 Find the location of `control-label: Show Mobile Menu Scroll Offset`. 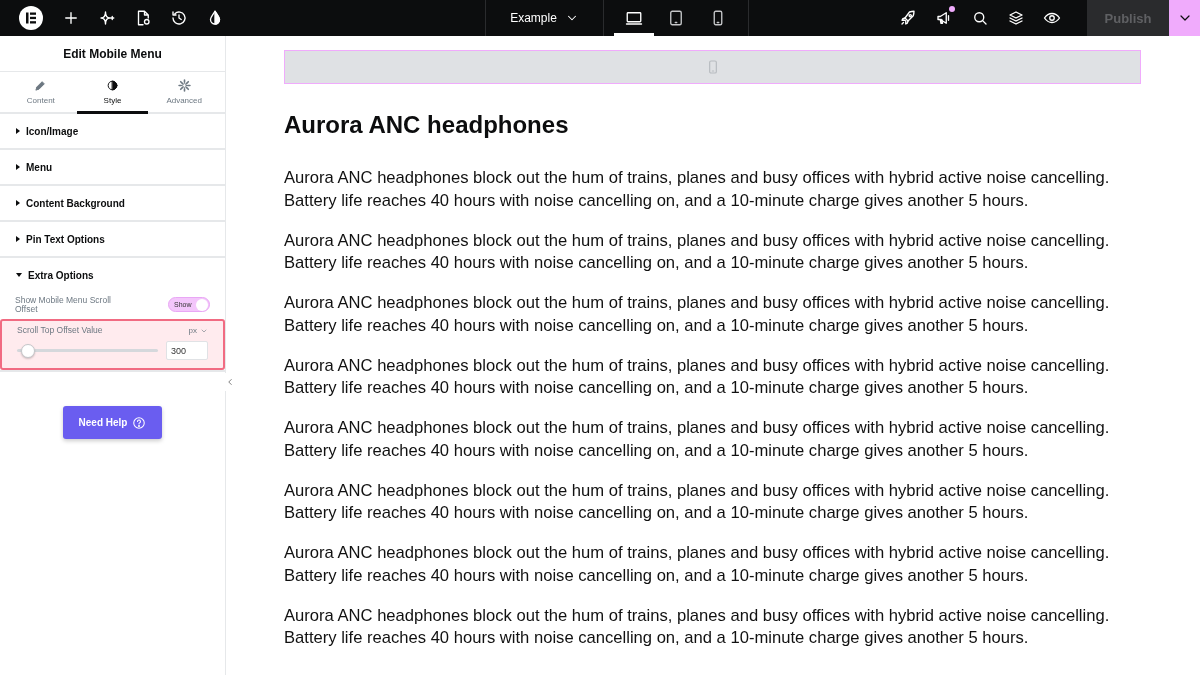

control-label: Show Mobile Menu Scroll Offset is located at coordinates (63, 304).